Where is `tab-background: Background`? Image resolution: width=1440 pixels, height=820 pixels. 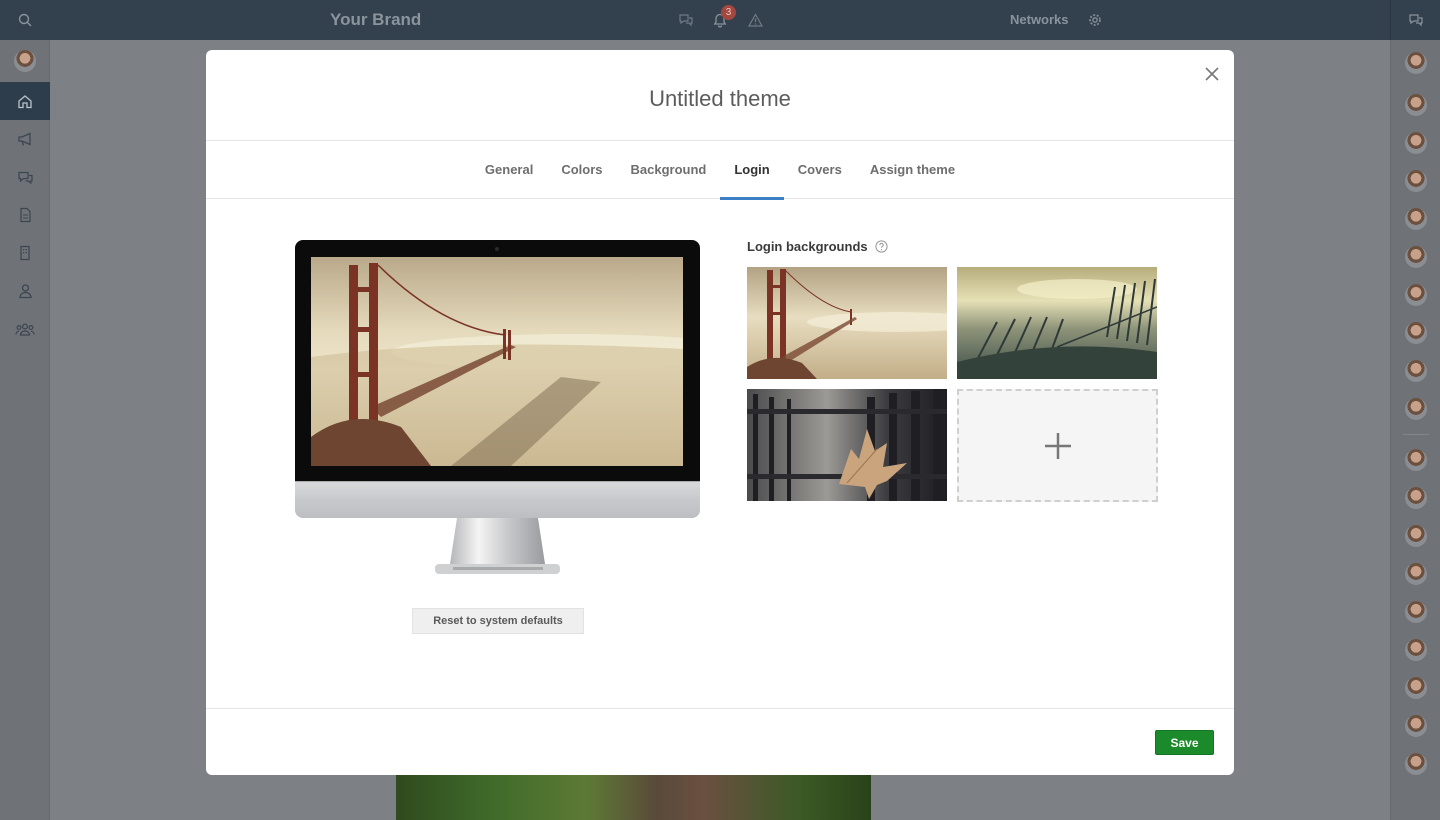 tab-background: Background is located at coordinates (669, 170).